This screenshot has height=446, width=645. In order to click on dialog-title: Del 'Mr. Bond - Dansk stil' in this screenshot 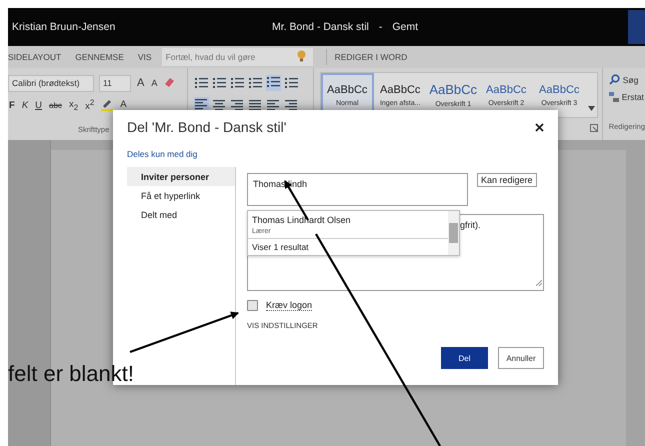, I will do `click(206, 127)`.